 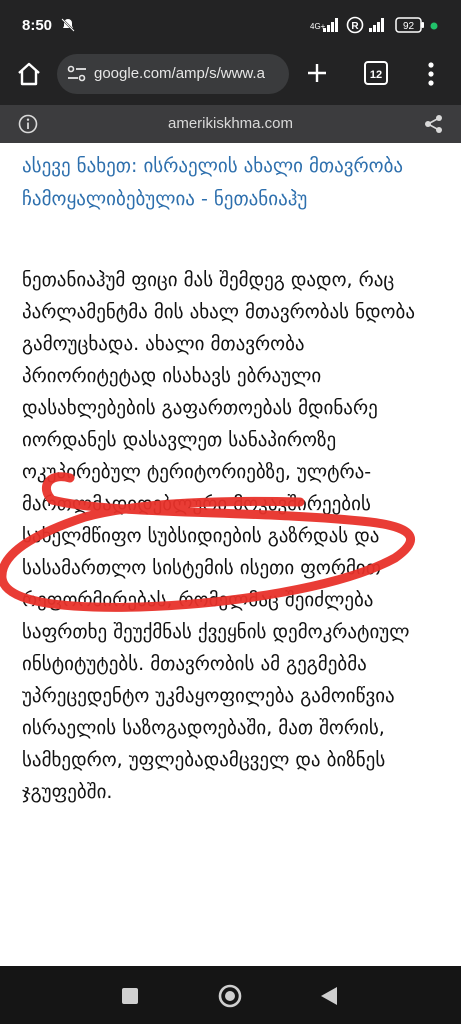 I want to click on dot-icon, so click(x=434, y=26).